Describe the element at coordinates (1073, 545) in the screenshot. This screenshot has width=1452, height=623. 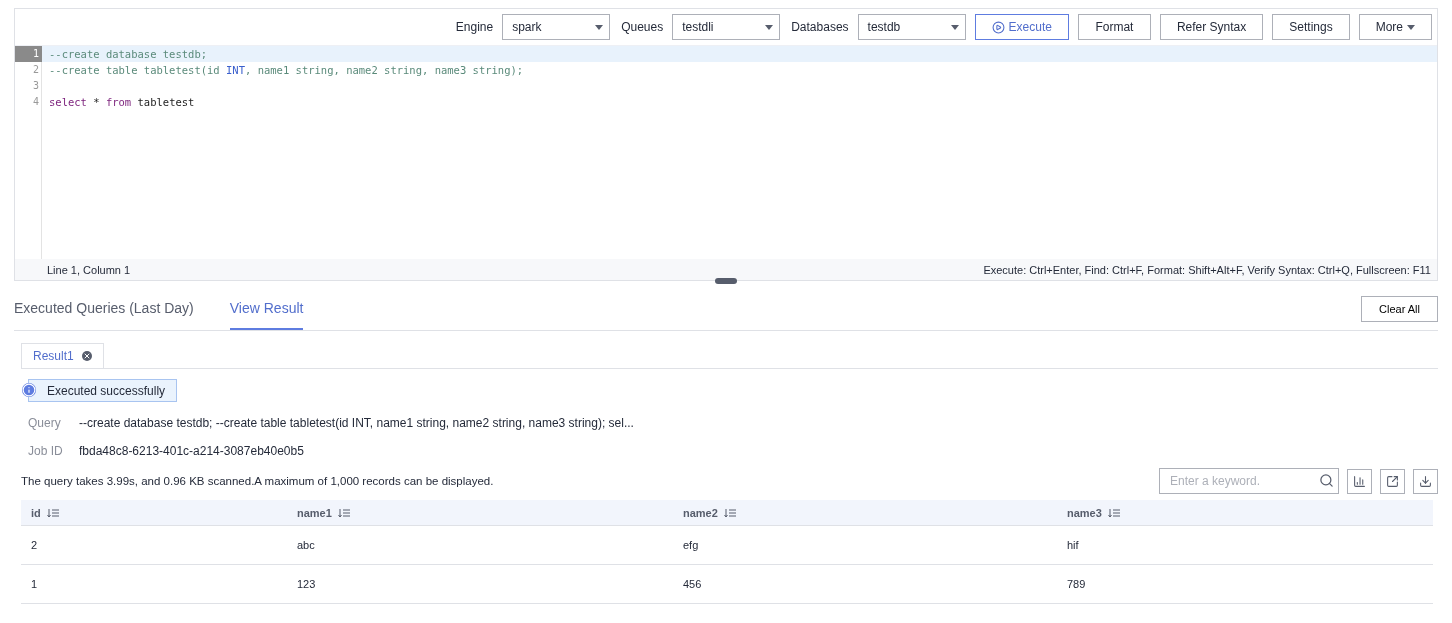
I see `table-cell-text: hif` at that location.